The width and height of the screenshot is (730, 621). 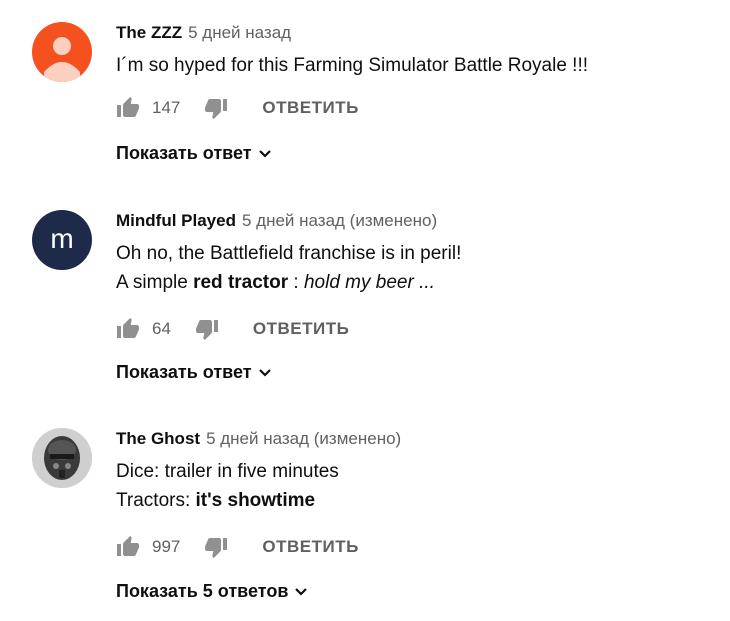 What do you see at coordinates (296, 282) in the screenshot?
I see `text-part: :` at bounding box center [296, 282].